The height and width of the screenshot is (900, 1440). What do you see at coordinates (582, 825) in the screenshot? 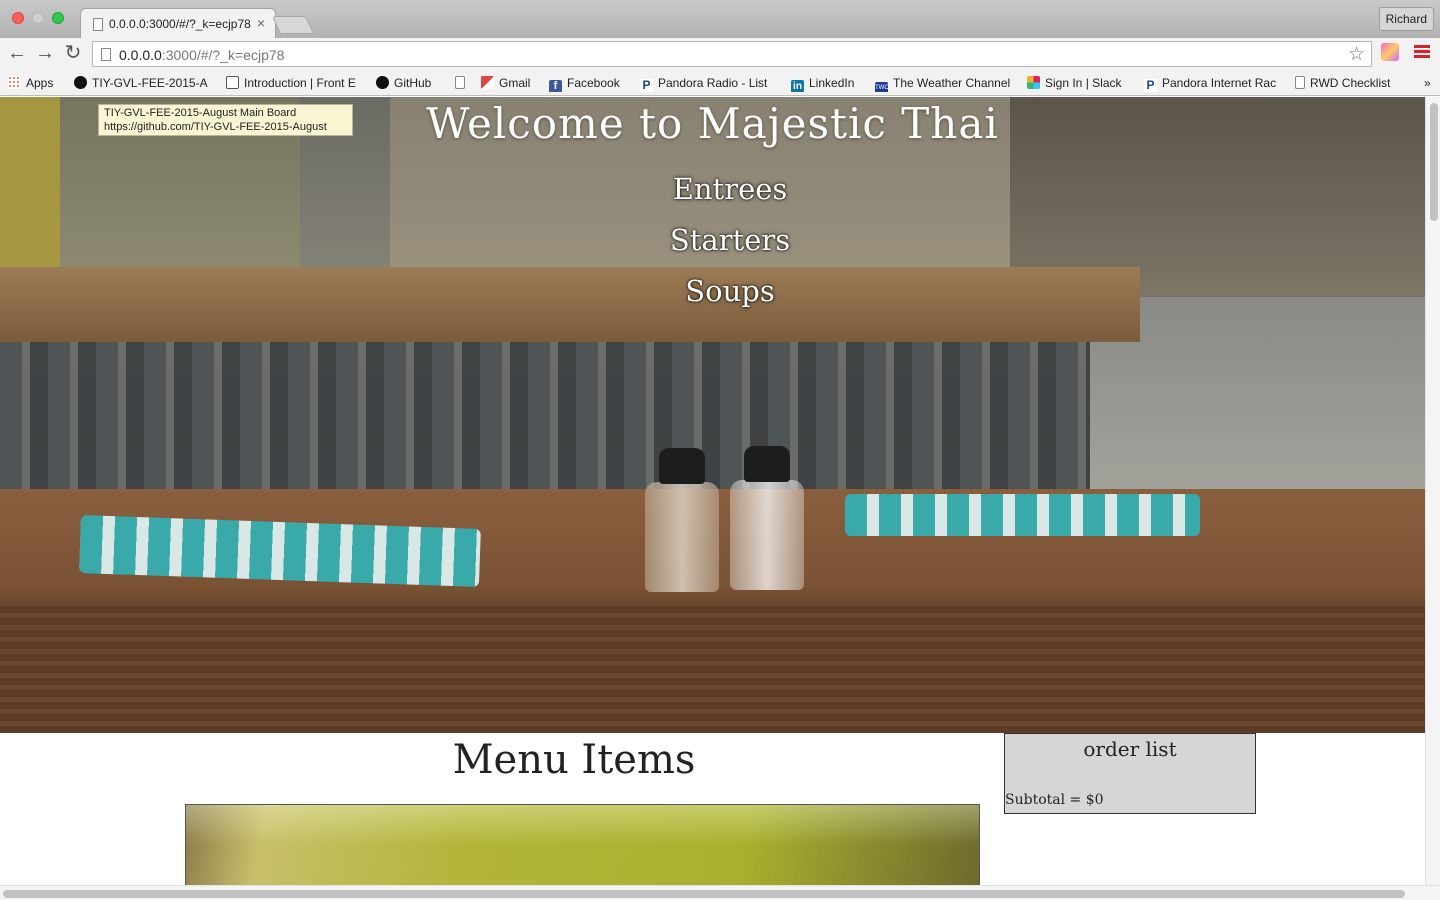
I see `menu-item-image-highlight` at bounding box center [582, 825].